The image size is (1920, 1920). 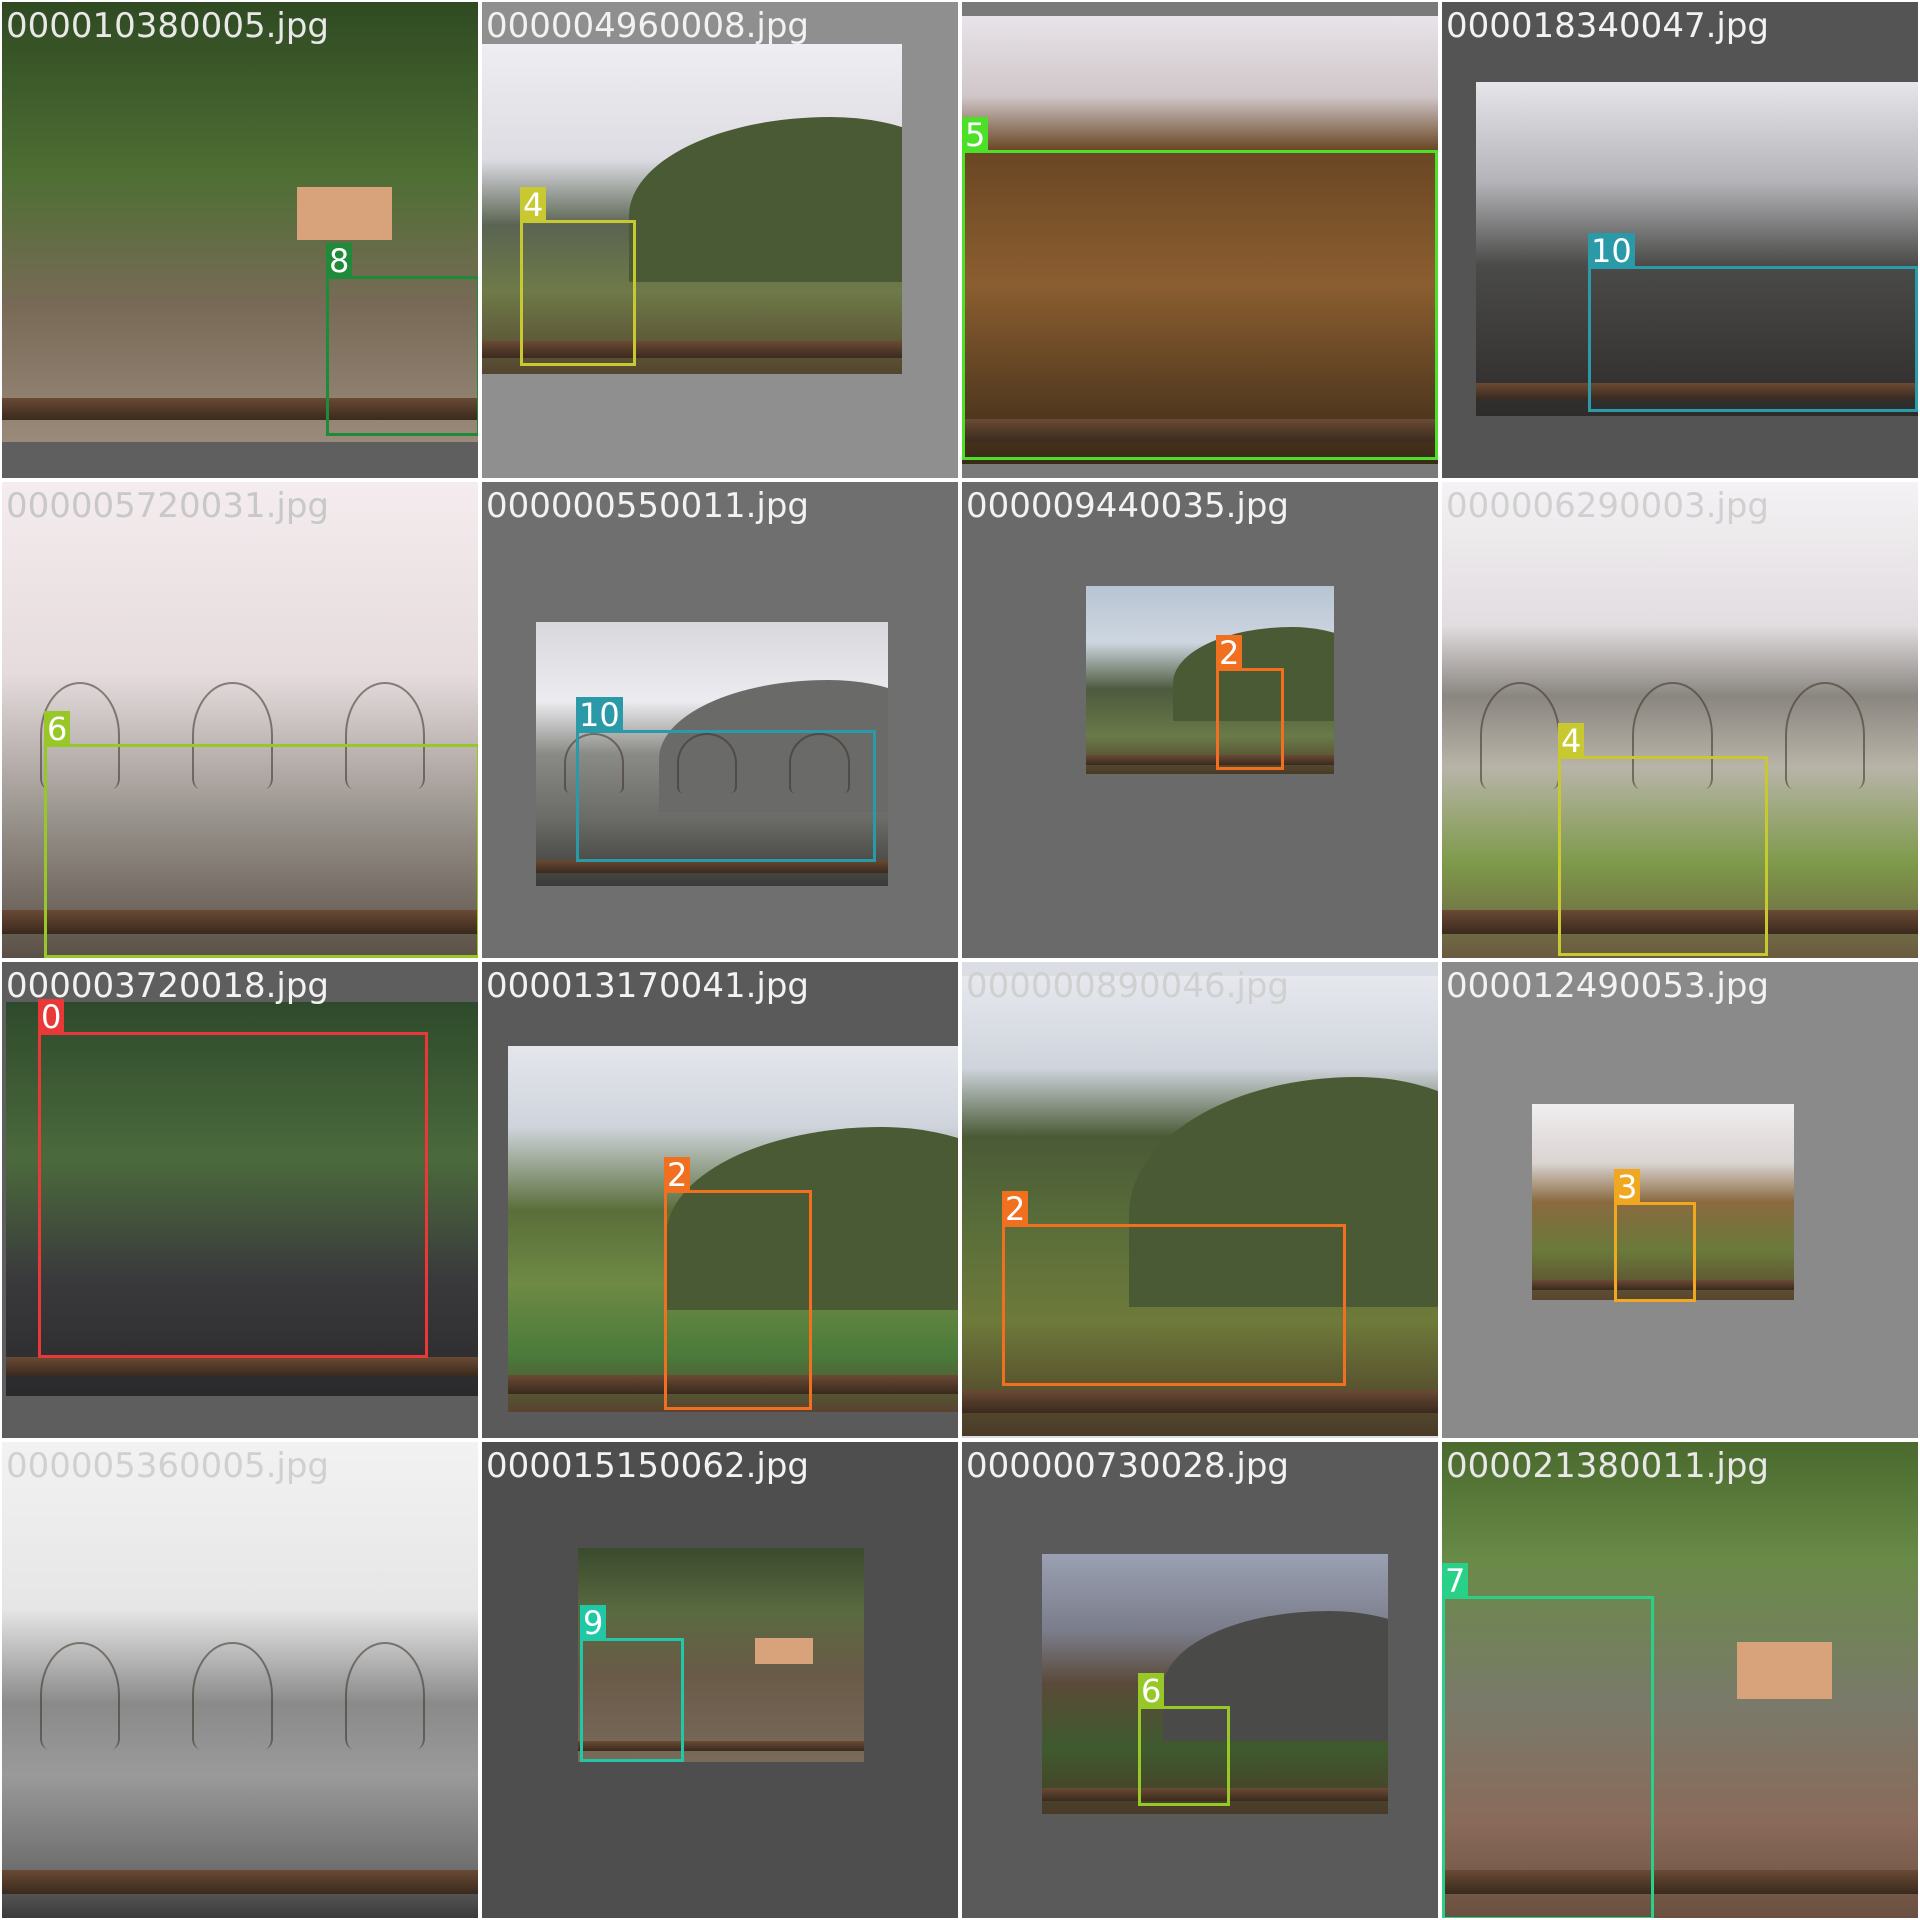 What do you see at coordinates (167, 506) in the screenshot?
I see `image-filename: 000005720031.jpg` at bounding box center [167, 506].